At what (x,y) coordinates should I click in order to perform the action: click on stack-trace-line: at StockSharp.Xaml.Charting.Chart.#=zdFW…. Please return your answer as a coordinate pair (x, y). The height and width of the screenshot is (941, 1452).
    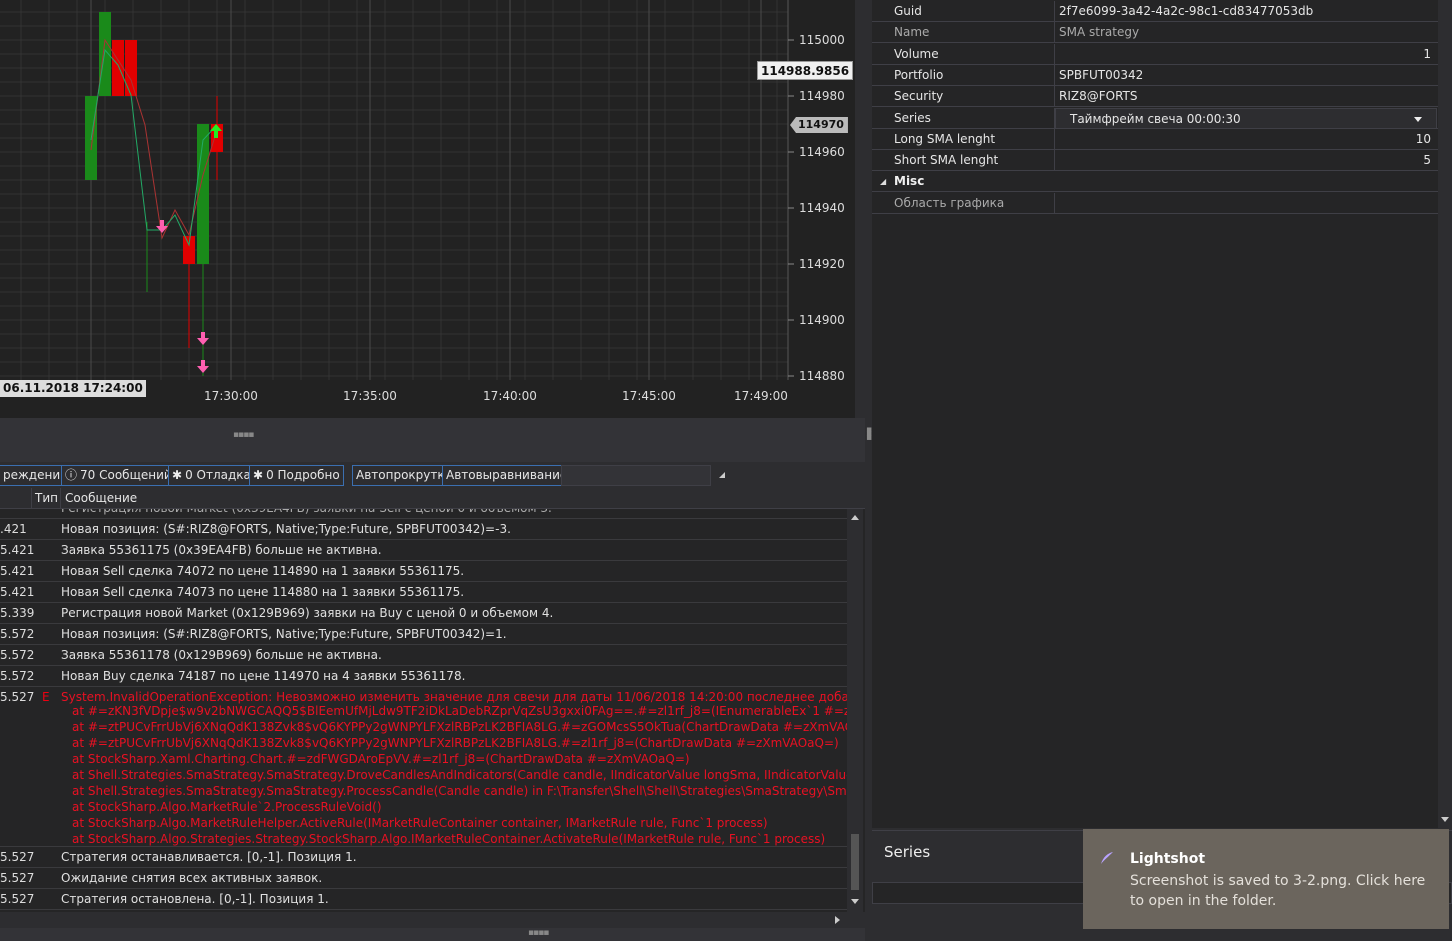
    Looking at the image, I should click on (381, 759).